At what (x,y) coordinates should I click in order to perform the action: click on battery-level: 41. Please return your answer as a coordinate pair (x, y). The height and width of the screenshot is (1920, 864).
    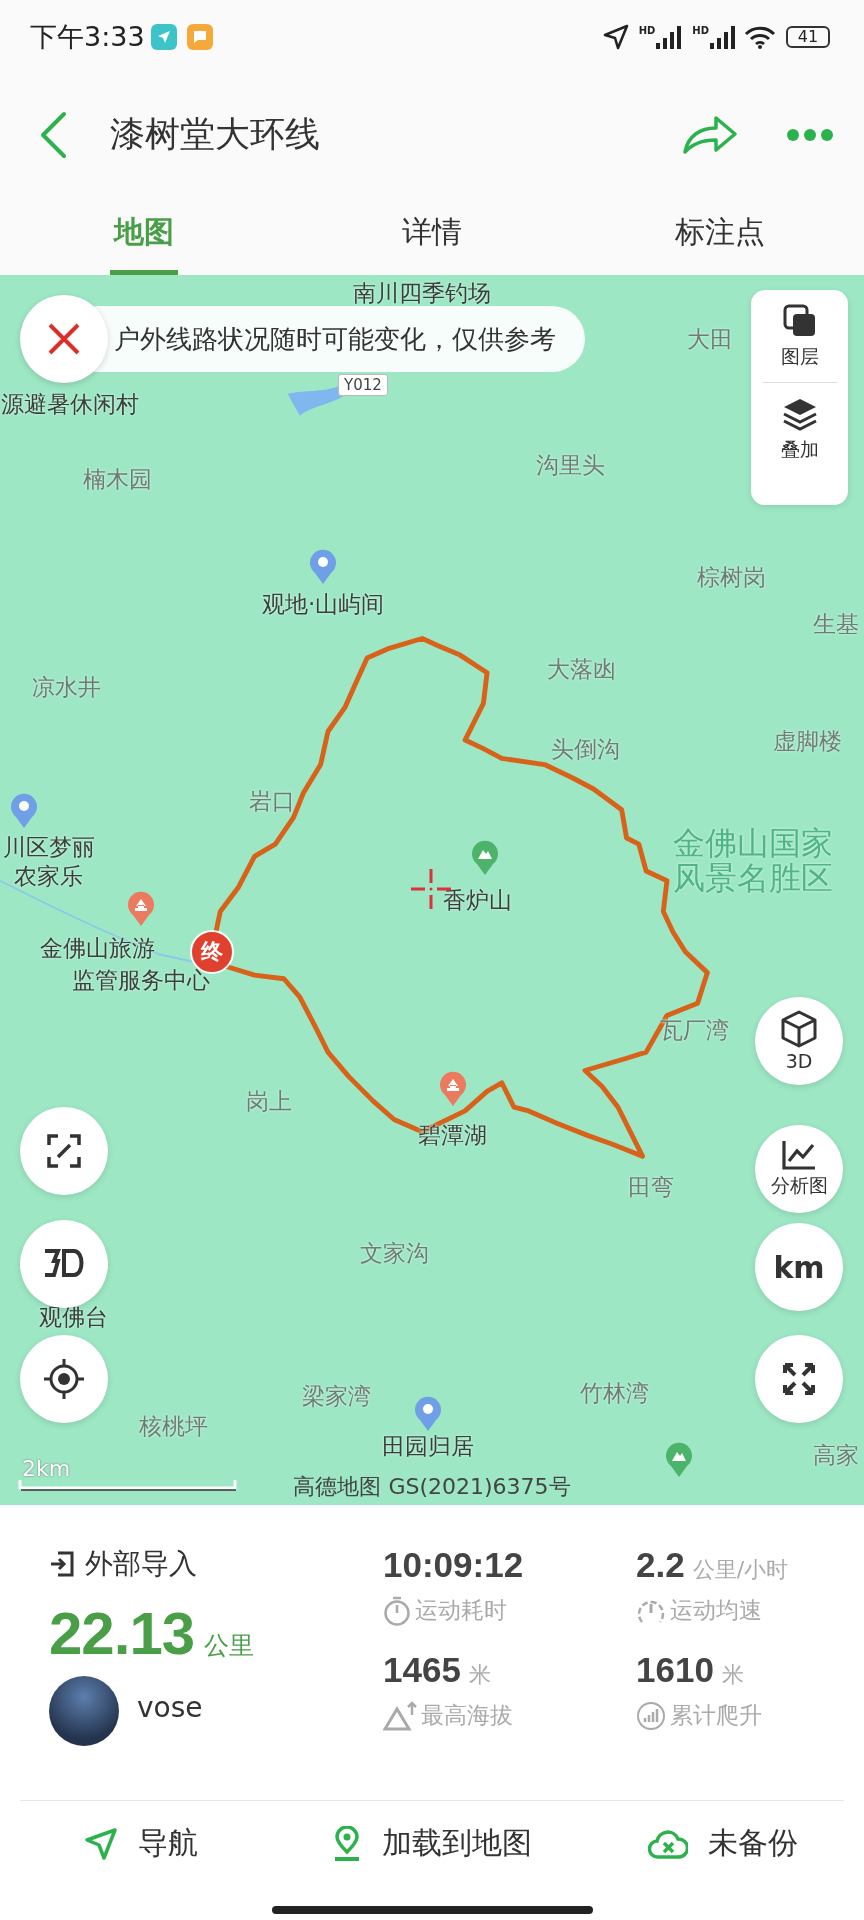
    Looking at the image, I should click on (808, 36).